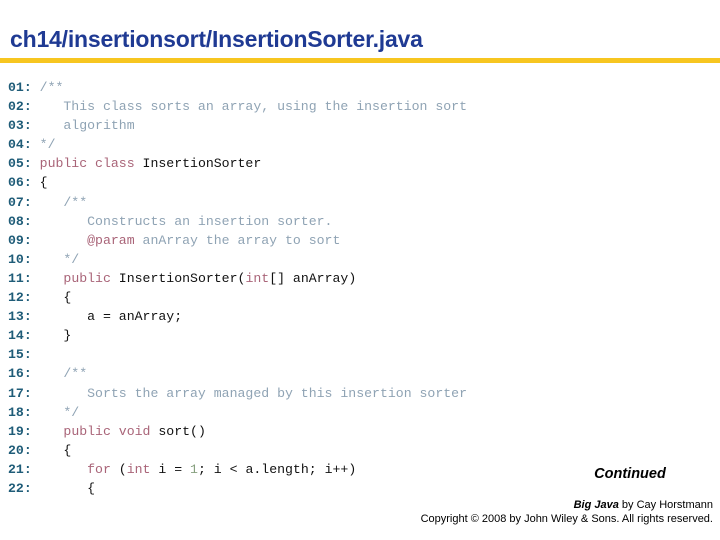 The height and width of the screenshot is (540, 720). I want to click on code-token-plain: }, so click(55, 336).